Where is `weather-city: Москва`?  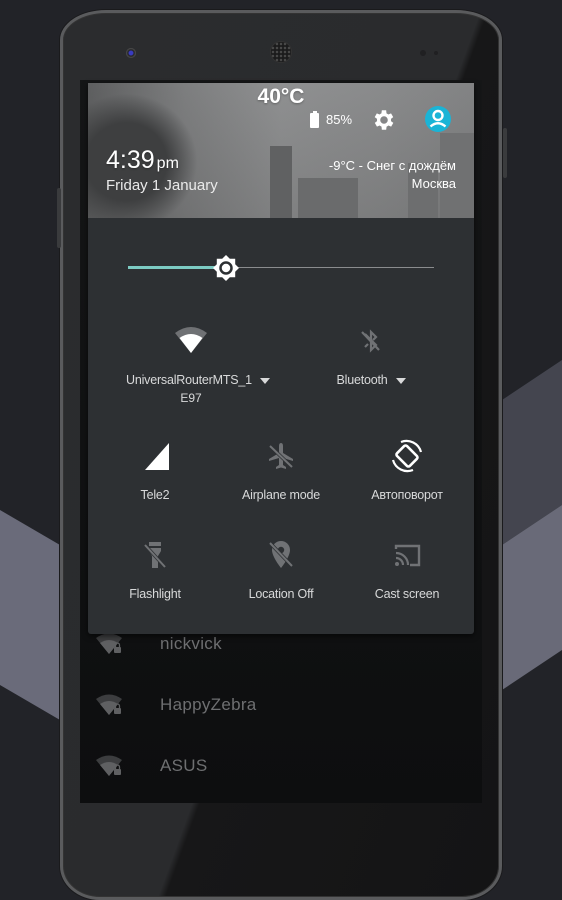 weather-city: Москва is located at coordinates (433, 183).